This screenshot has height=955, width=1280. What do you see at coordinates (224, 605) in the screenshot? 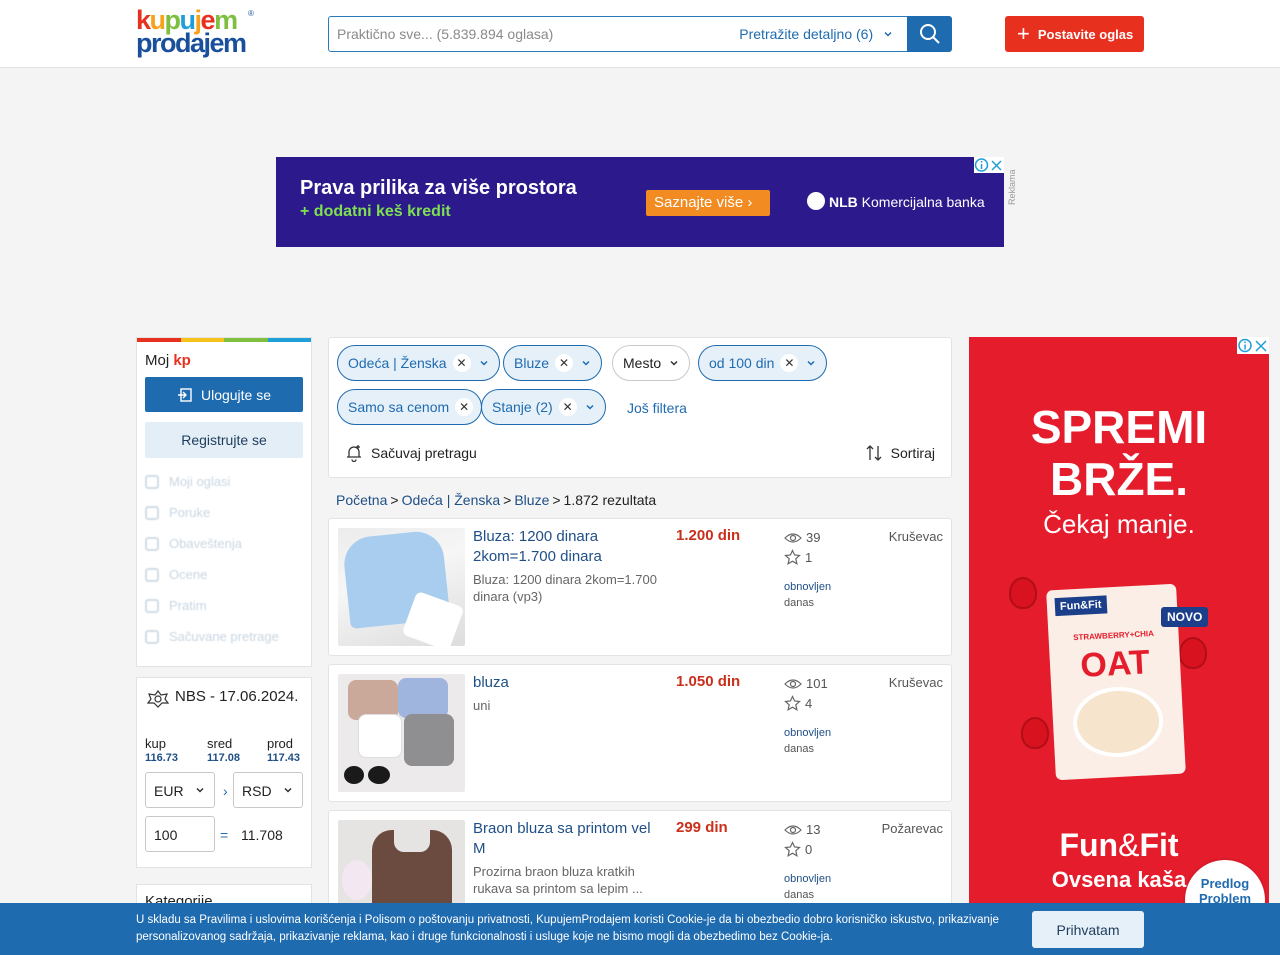
I see `sidebar-item-following: Pratim` at bounding box center [224, 605].